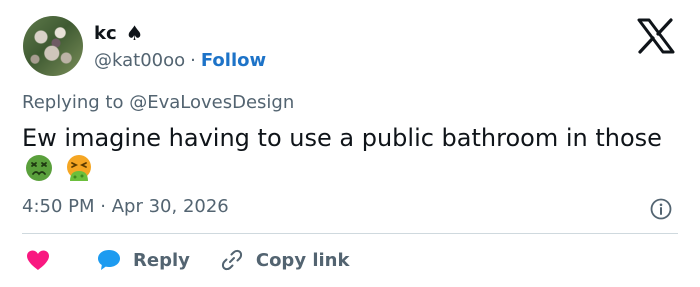  I want to click on action-bar: Reply Copy link, so click(185, 260).